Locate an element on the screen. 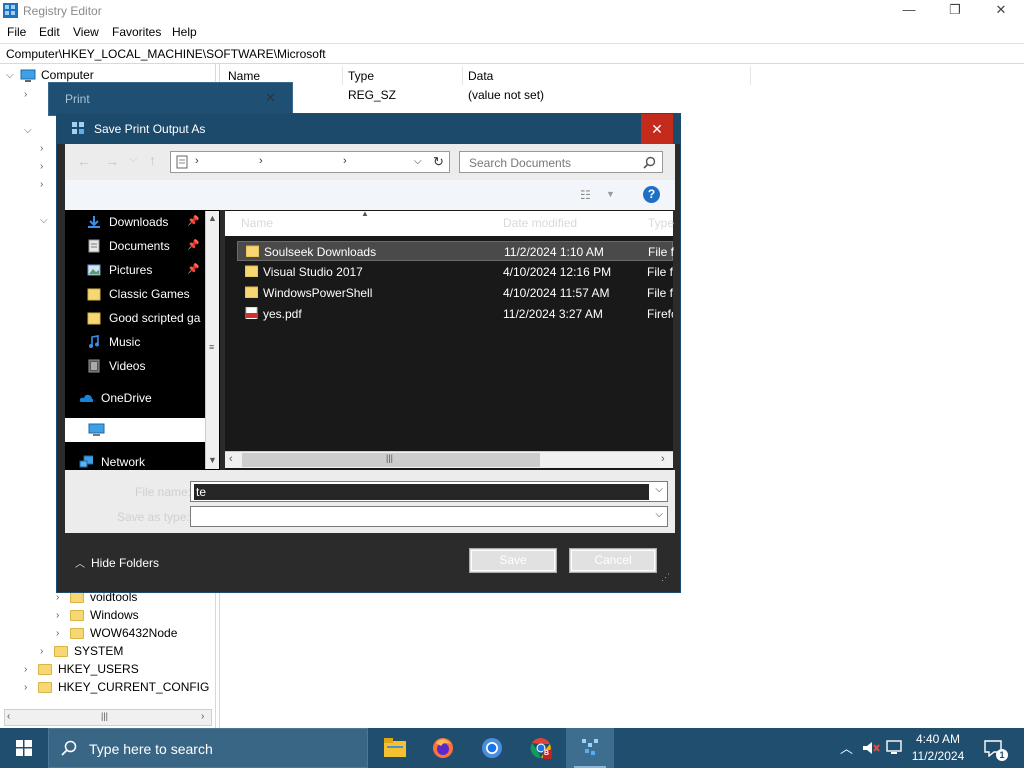 The height and width of the screenshot is (768, 1024). address-dropdown-icon: ⌵ is located at coordinates (418, 161).